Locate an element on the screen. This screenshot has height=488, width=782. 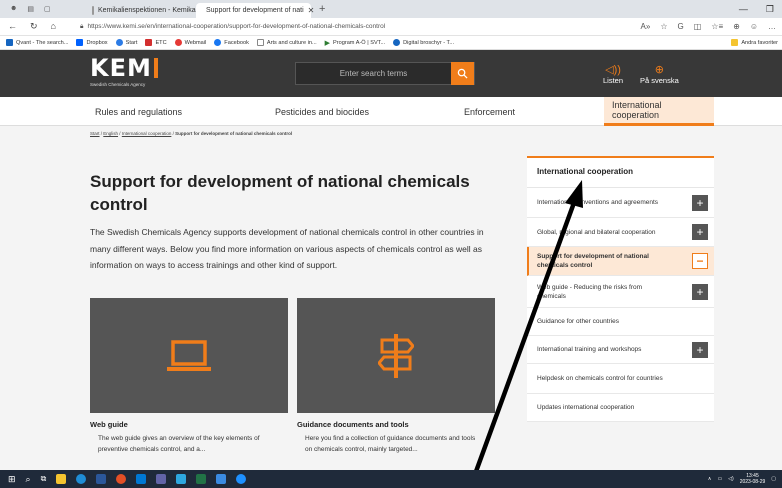
edge-icon is located at coordinates (81, 479).